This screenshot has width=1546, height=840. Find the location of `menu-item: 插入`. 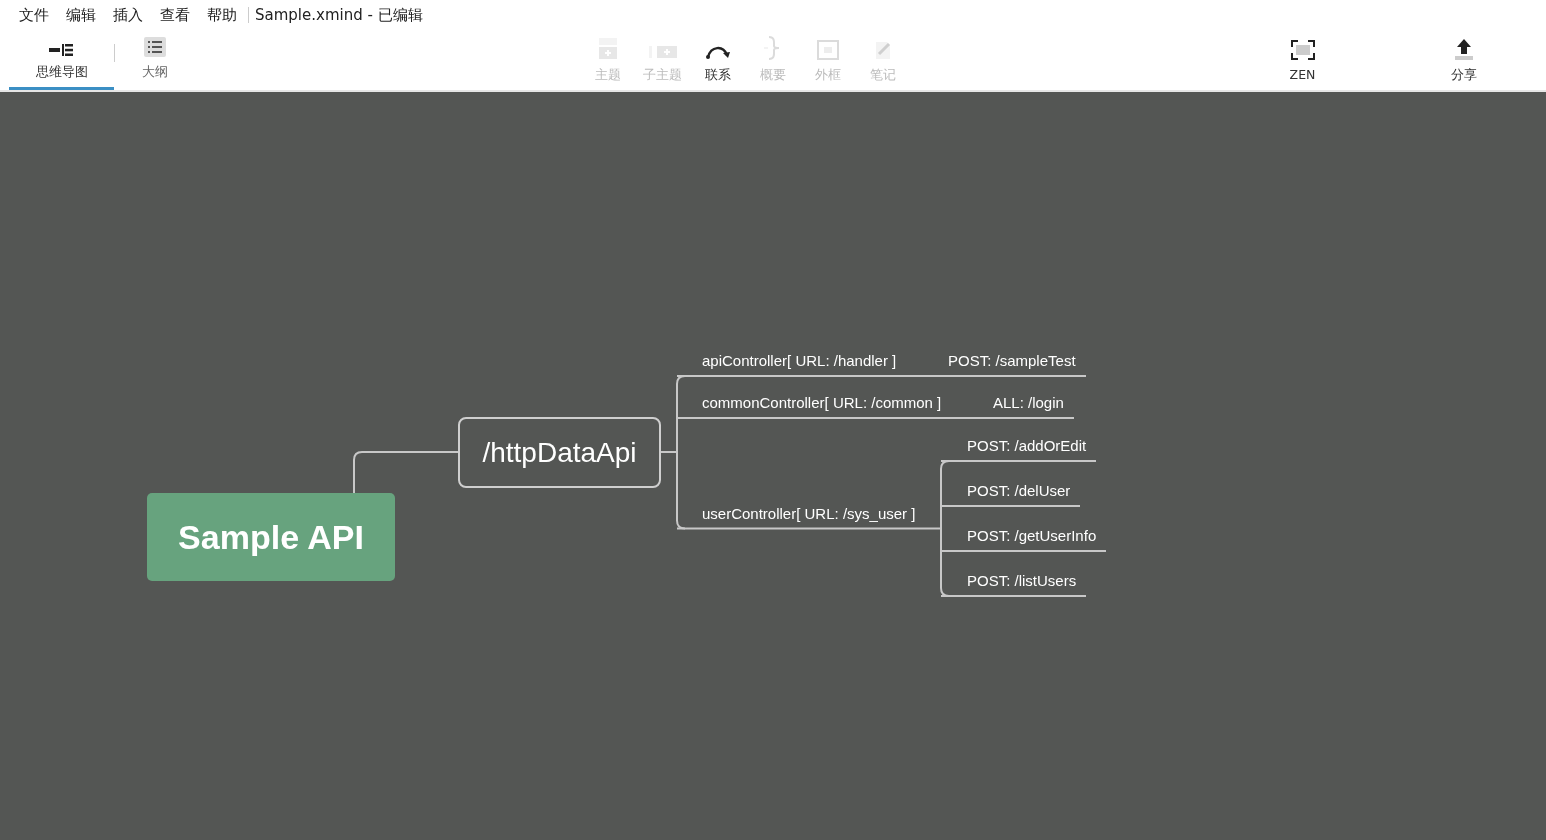

menu-item: 插入 is located at coordinates (128, 15).